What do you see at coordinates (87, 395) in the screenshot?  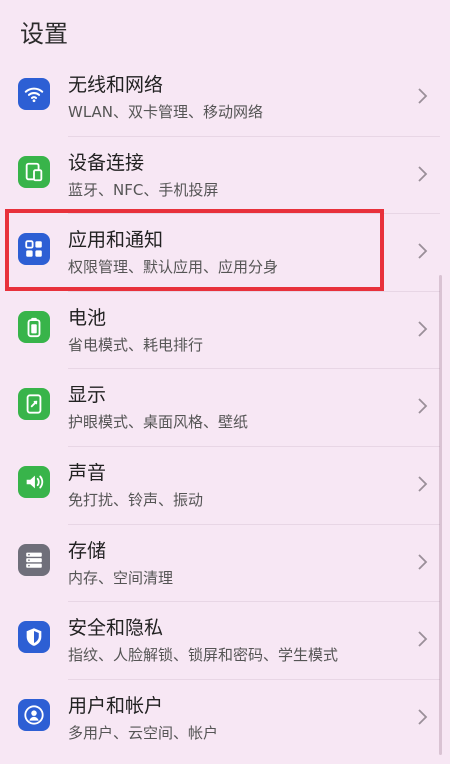 I see `settings-item-title: 显示` at bounding box center [87, 395].